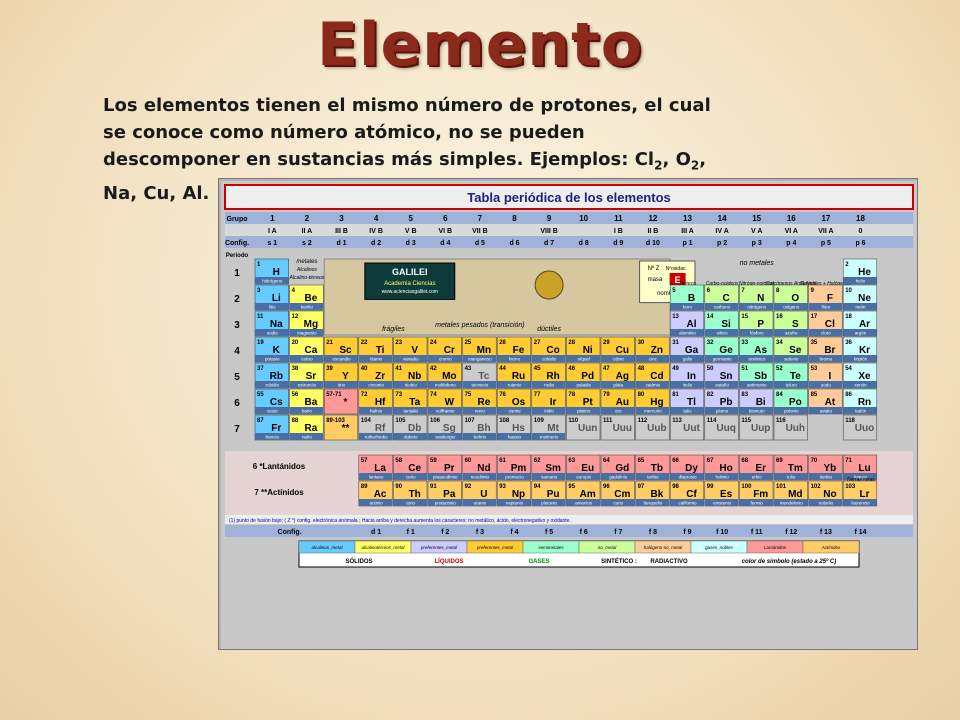  I want to click on element-Hs-symbol: Hs, so click(518, 428).